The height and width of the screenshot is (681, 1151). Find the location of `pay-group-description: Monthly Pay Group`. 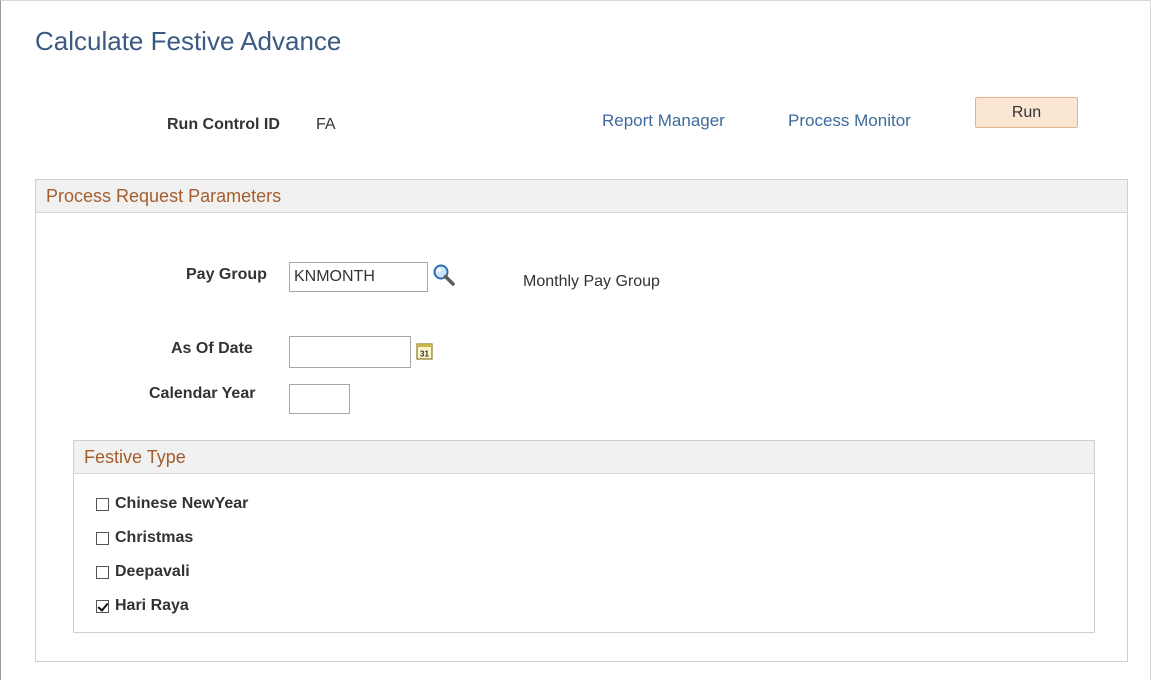

pay-group-description: Monthly Pay Group is located at coordinates (591, 281).